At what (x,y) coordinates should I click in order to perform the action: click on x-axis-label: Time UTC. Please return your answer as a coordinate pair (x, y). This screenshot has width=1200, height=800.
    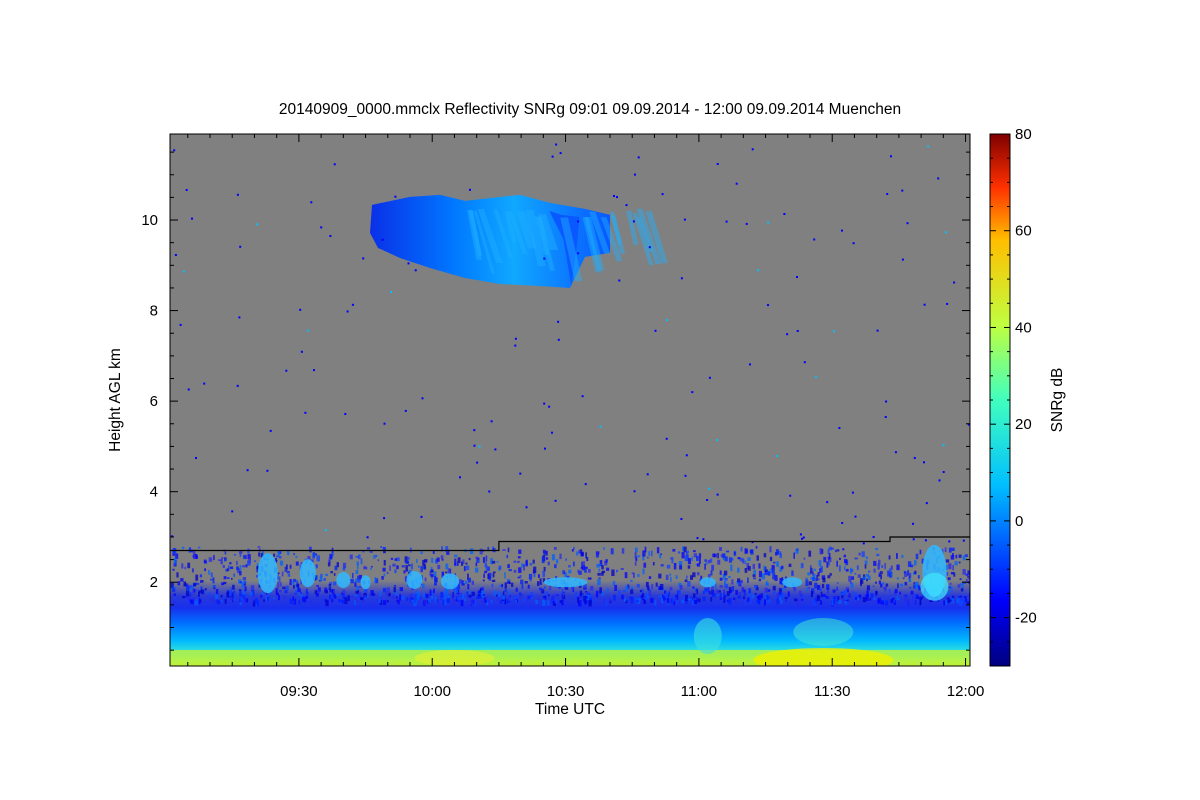
    Looking at the image, I should click on (570, 709).